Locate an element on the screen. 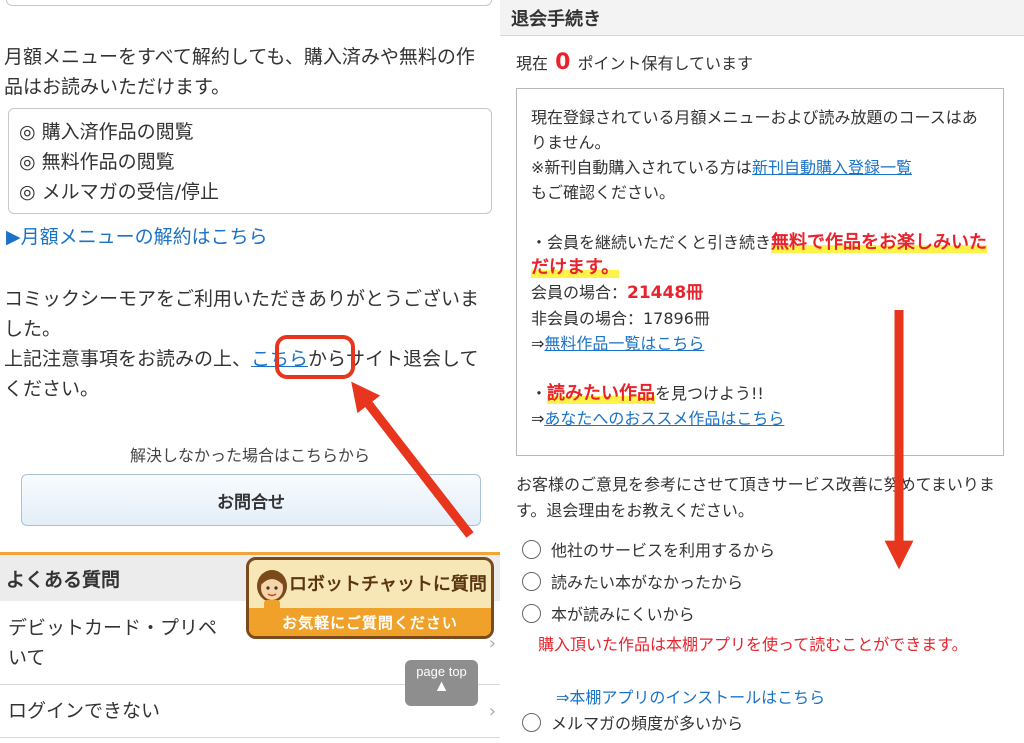 The width and height of the screenshot is (1024, 743). auto-purchase-pre: ※新刊自動購入されている方は is located at coordinates (641, 167).